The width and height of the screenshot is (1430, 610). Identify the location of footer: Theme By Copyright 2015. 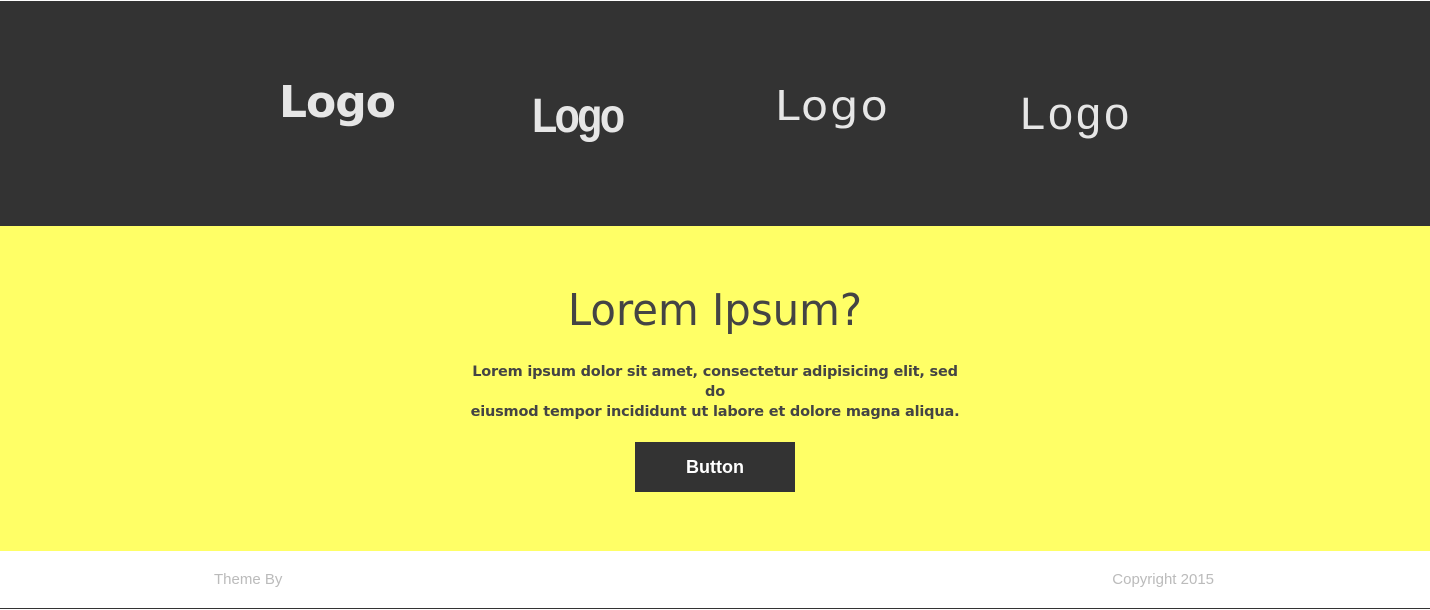
(715, 580).